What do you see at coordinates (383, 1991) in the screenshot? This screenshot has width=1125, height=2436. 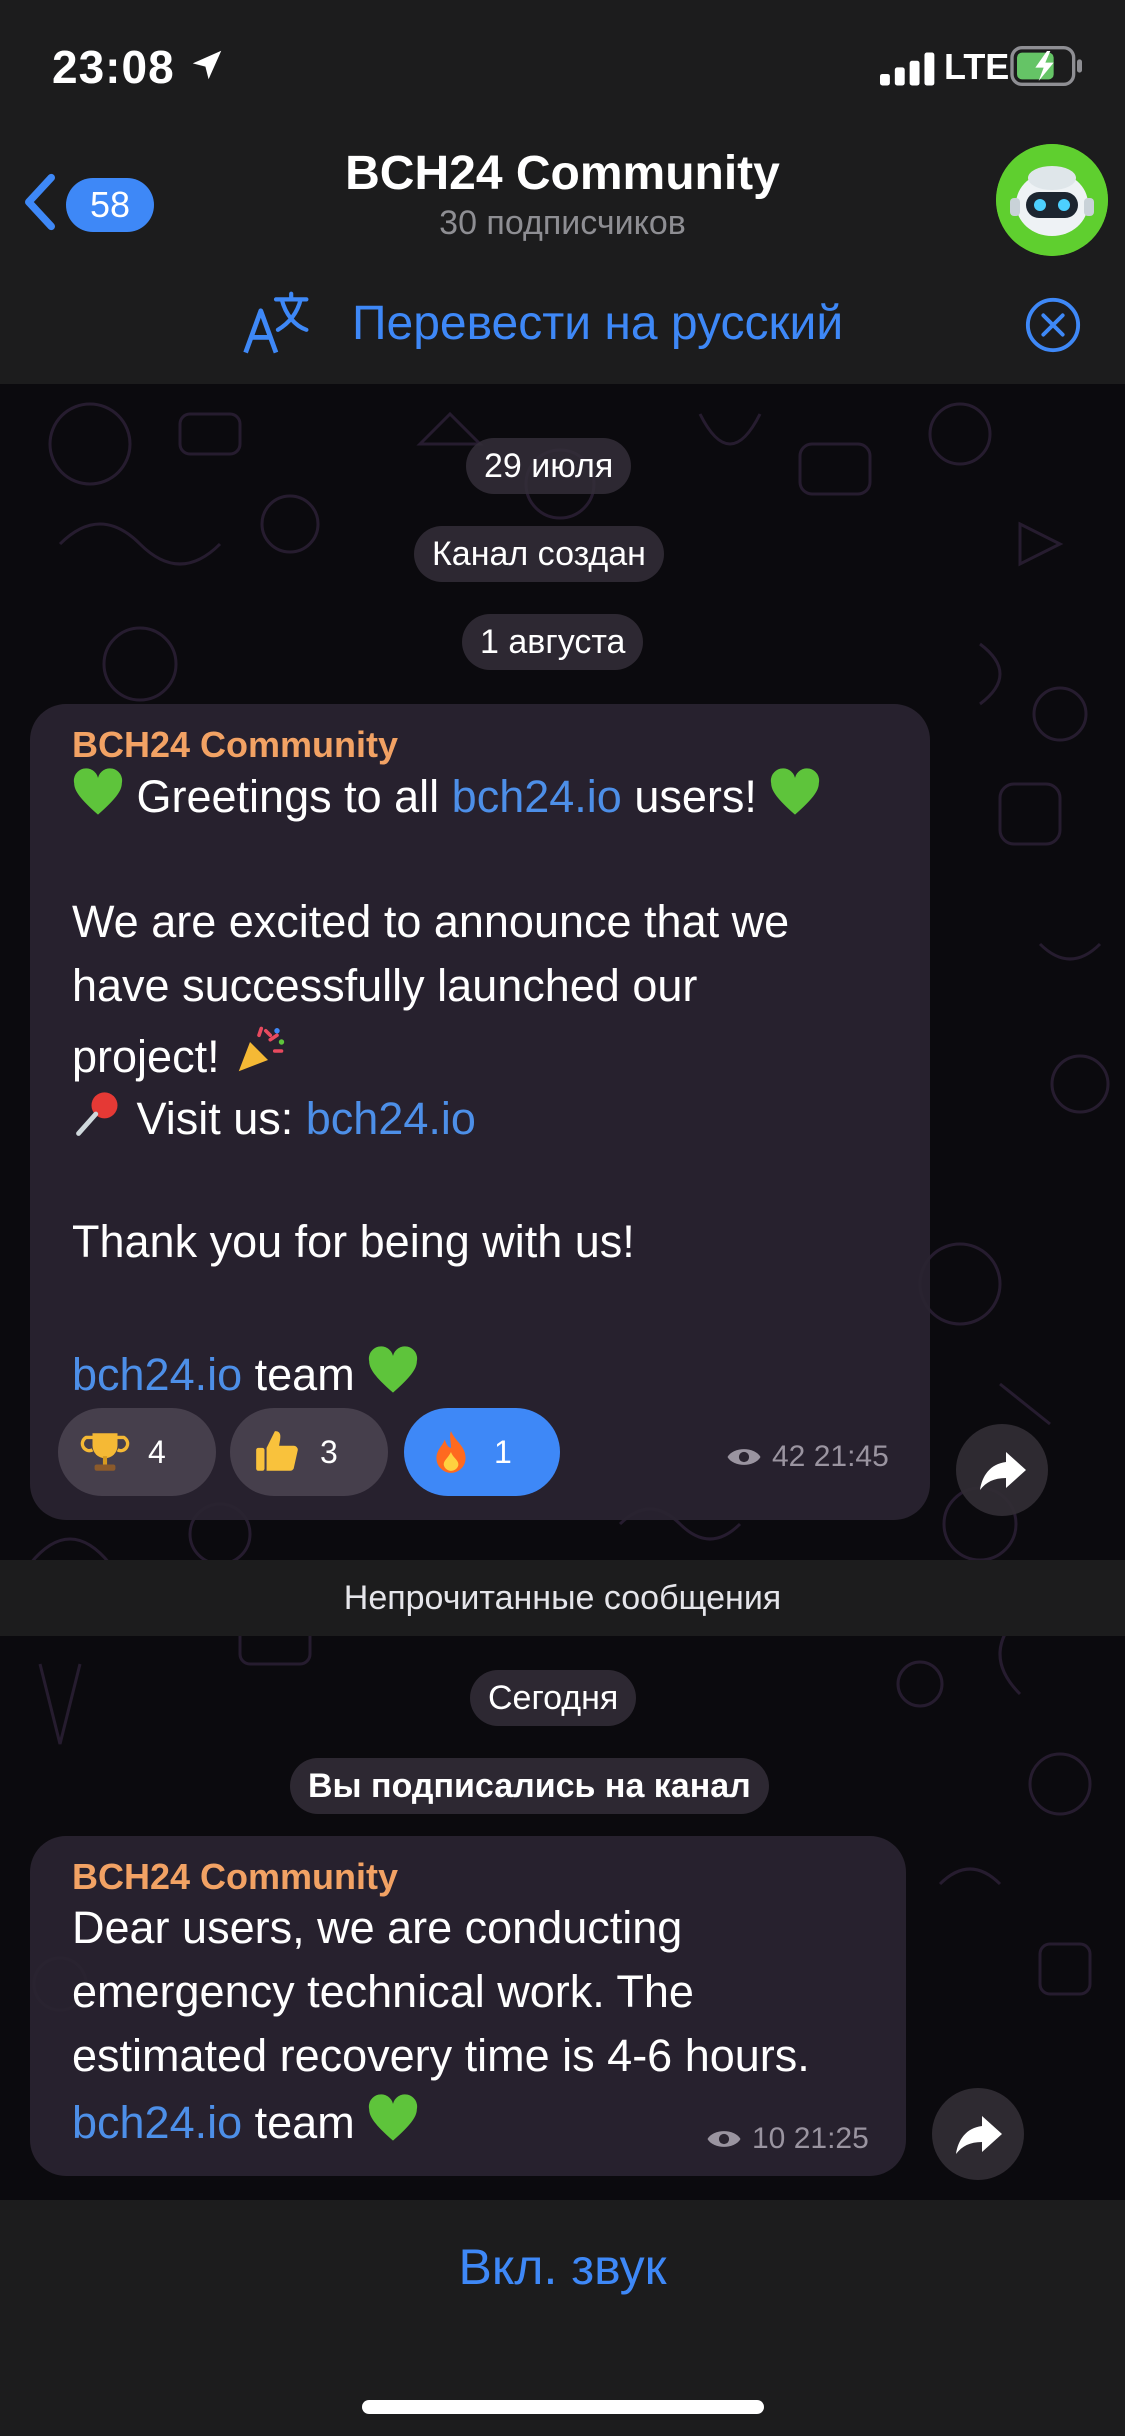 I see `message-text-line: emergency technical work. The` at bounding box center [383, 1991].